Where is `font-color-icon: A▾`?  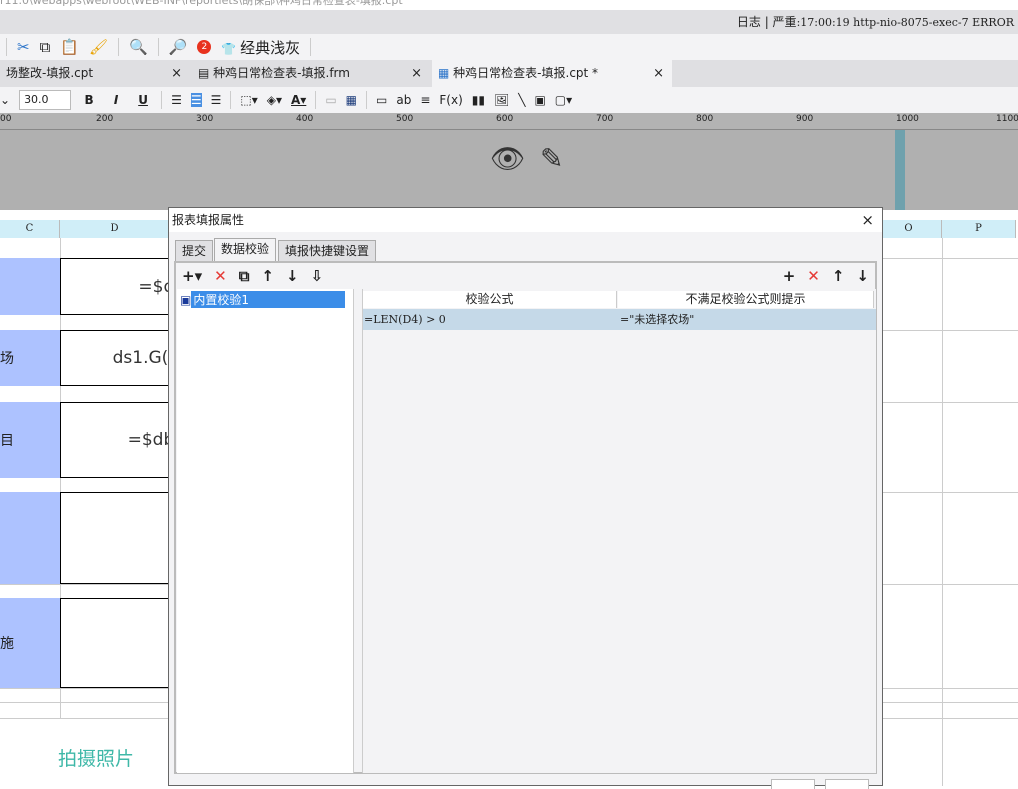 font-color-icon: A▾ is located at coordinates (298, 100).